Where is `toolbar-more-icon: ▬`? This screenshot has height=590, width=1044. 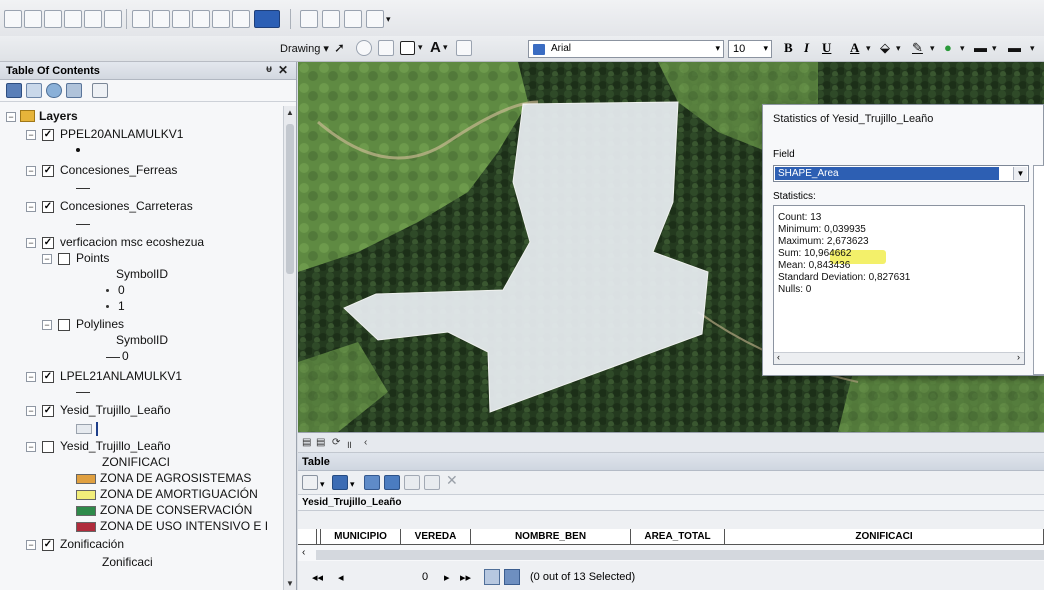
toolbar-more-icon: ▬ is located at coordinates (1014, 47).